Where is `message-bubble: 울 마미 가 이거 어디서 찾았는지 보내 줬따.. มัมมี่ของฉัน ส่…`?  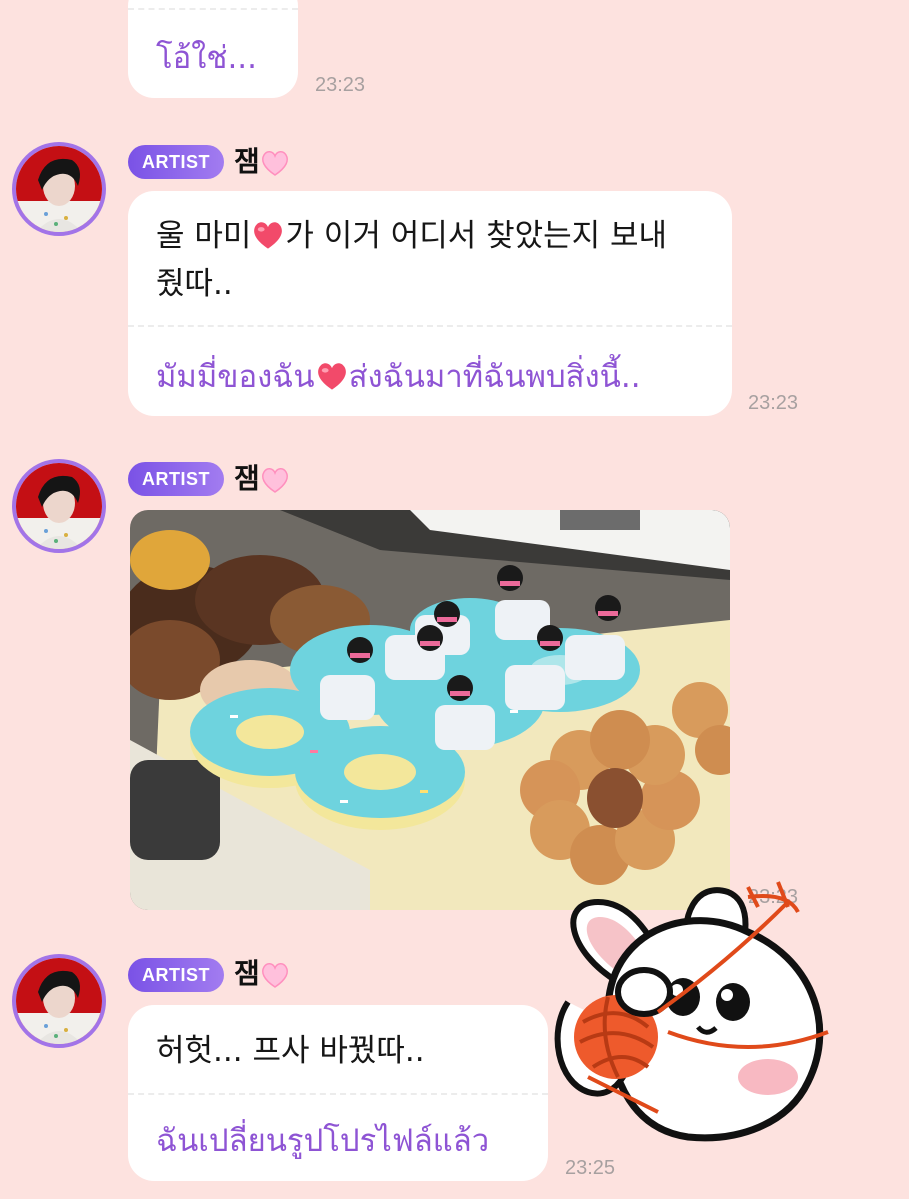
message-bubble: 울 마미 가 이거 어디서 찾았는지 보내 줬따.. มัมมี่ของฉัน ส่… is located at coordinates (430, 303).